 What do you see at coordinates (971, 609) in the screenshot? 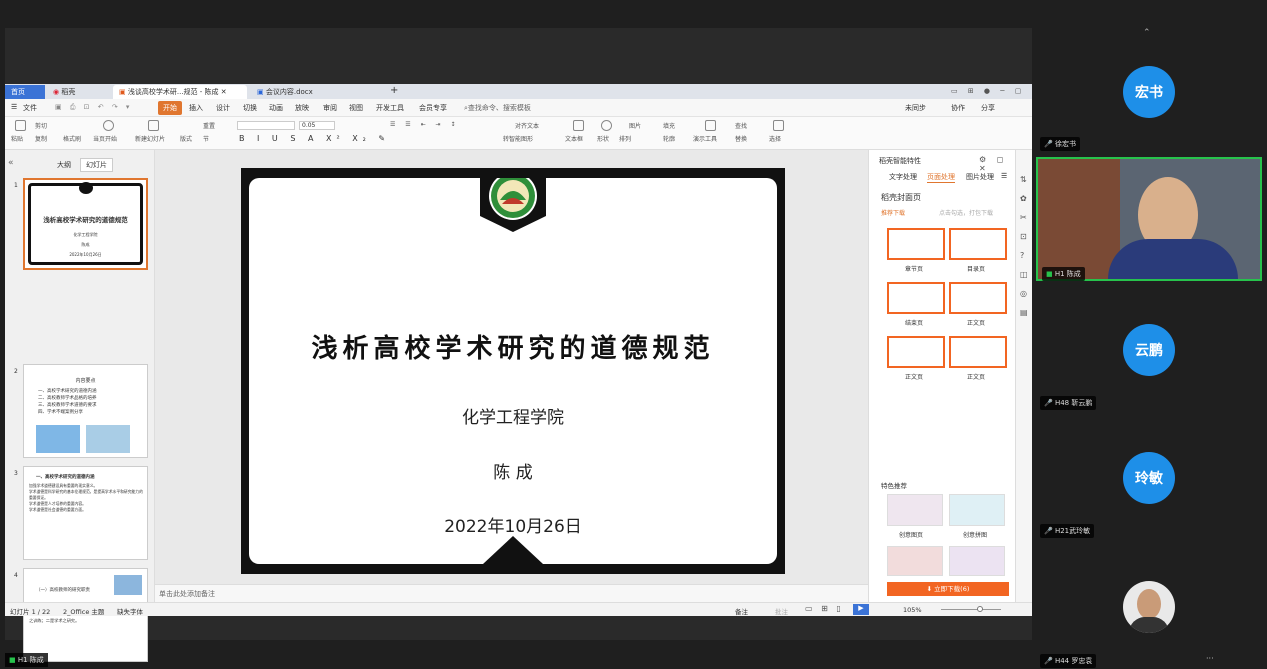
I see `zoom-slider` at bounding box center [971, 609].